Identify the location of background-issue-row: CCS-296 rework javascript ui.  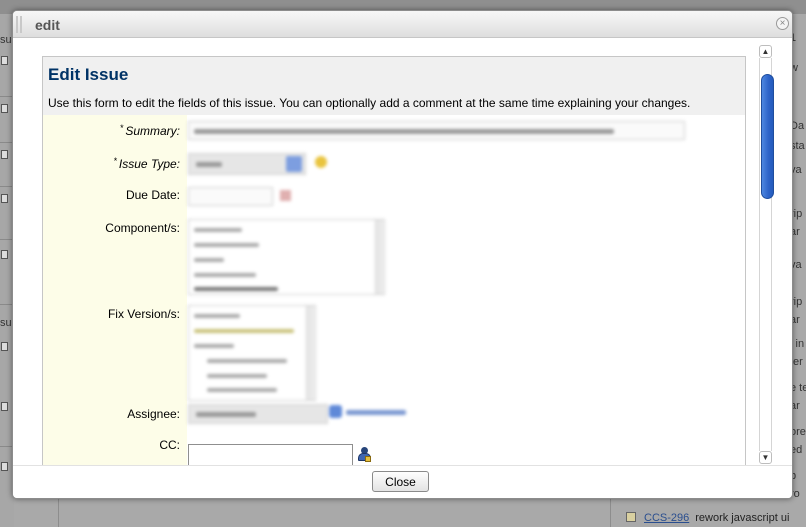
(714, 519).